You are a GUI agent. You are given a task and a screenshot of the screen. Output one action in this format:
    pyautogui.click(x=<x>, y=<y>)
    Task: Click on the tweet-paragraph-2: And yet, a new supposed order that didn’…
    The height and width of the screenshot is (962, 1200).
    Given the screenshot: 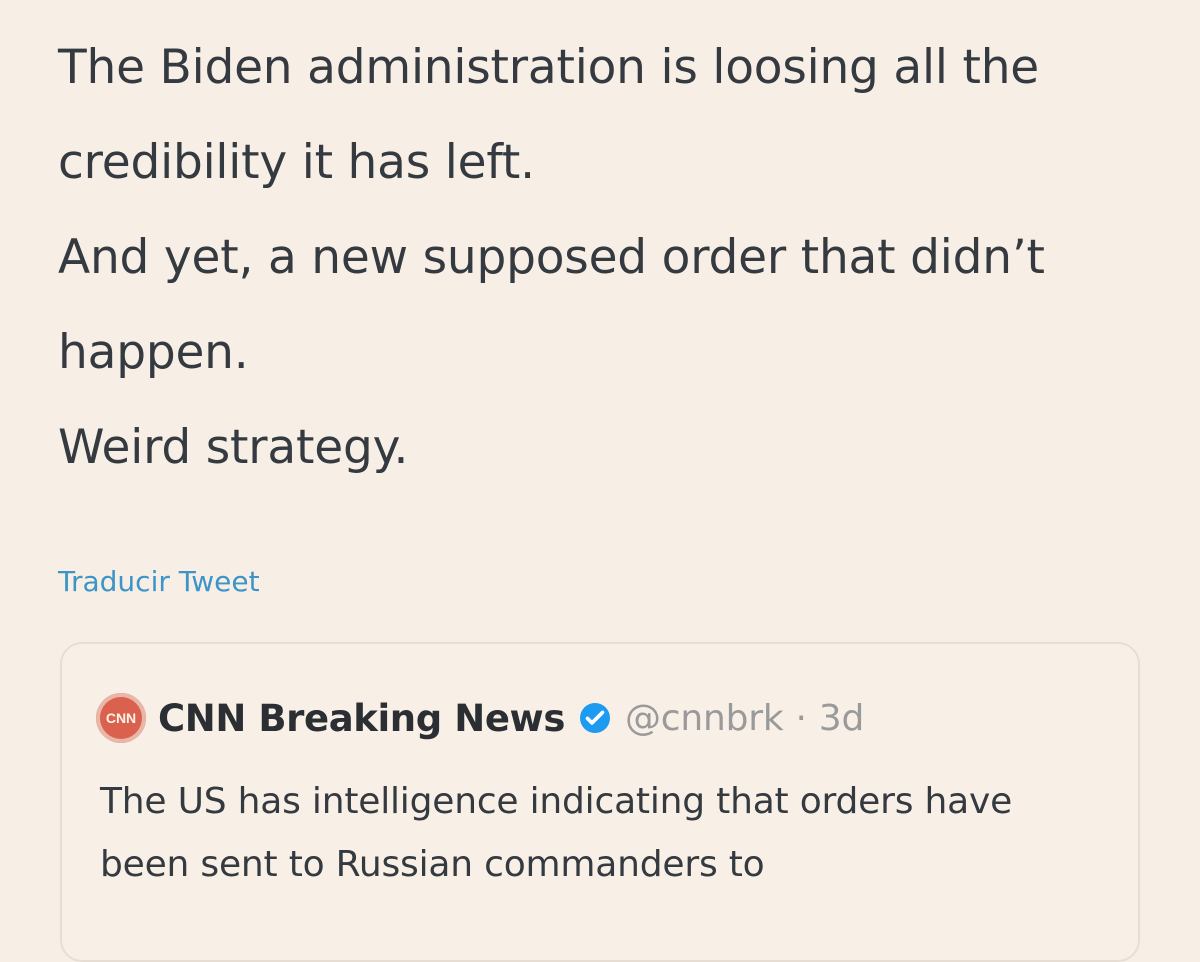 What is the action you would take?
    pyautogui.click(x=551, y=305)
    